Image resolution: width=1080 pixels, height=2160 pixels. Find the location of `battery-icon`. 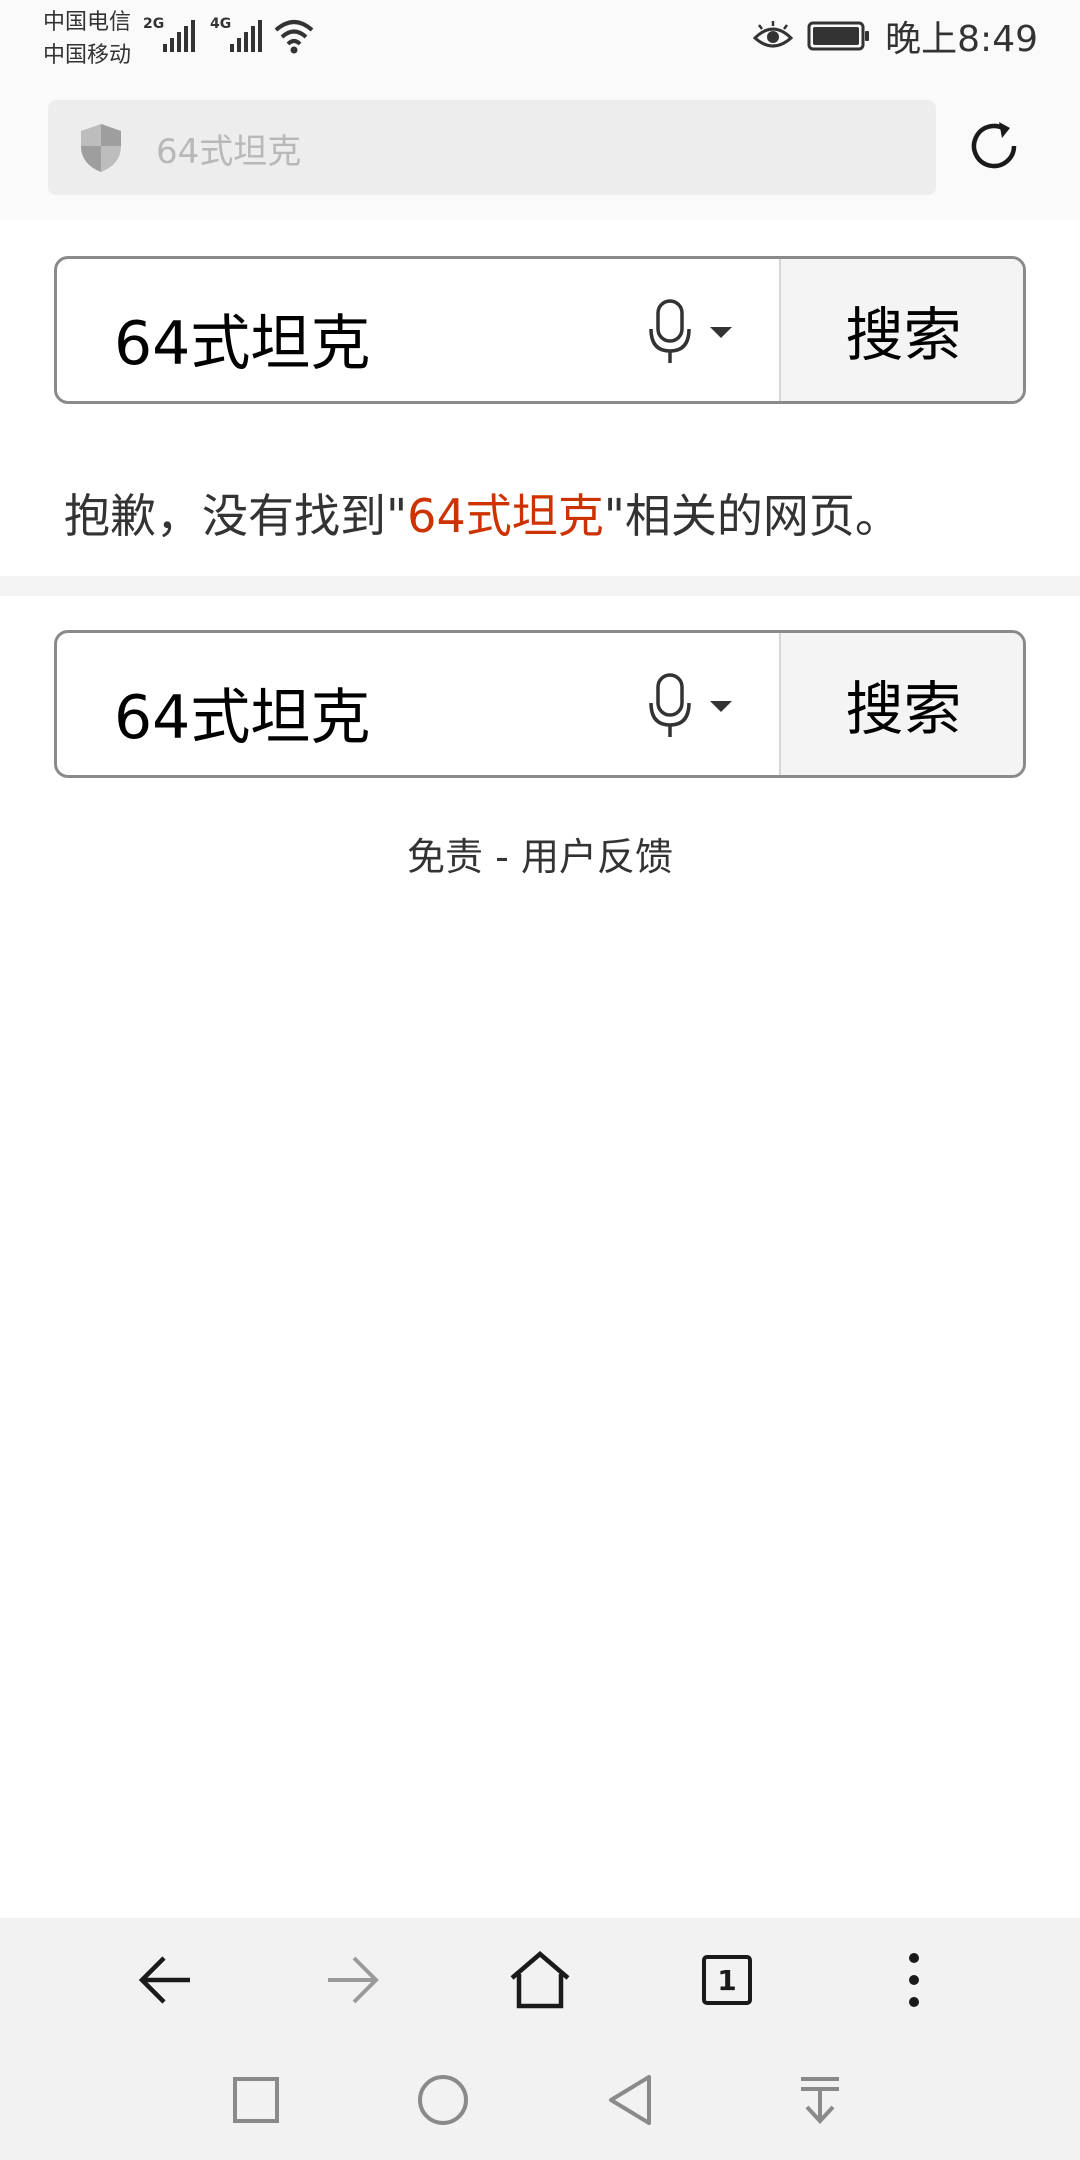

battery-icon is located at coordinates (838, 36).